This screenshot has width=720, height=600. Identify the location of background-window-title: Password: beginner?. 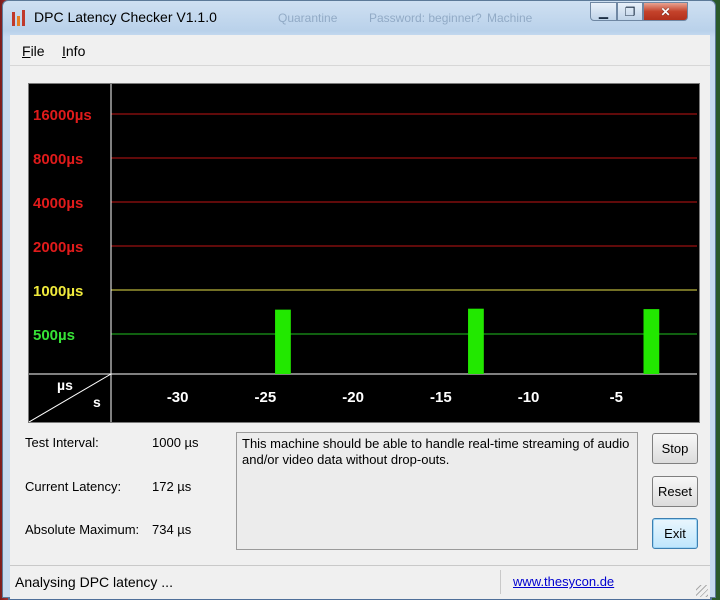
(425, 18).